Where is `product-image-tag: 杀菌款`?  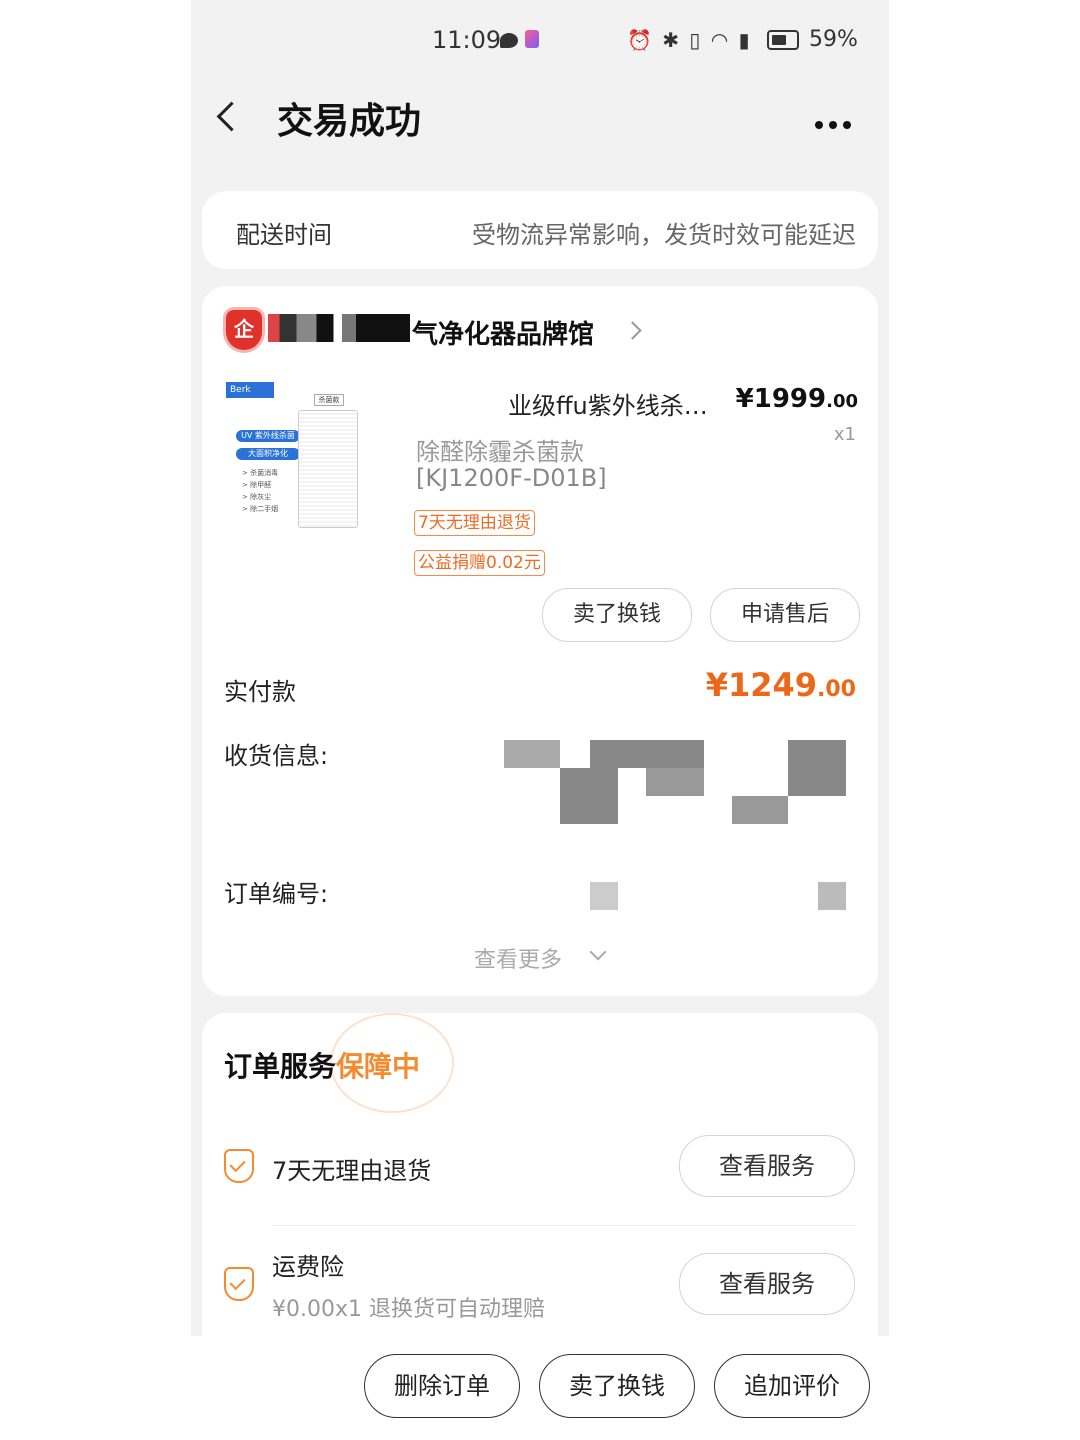
product-image-tag: 杀菌款 is located at coordinates (329, 400).